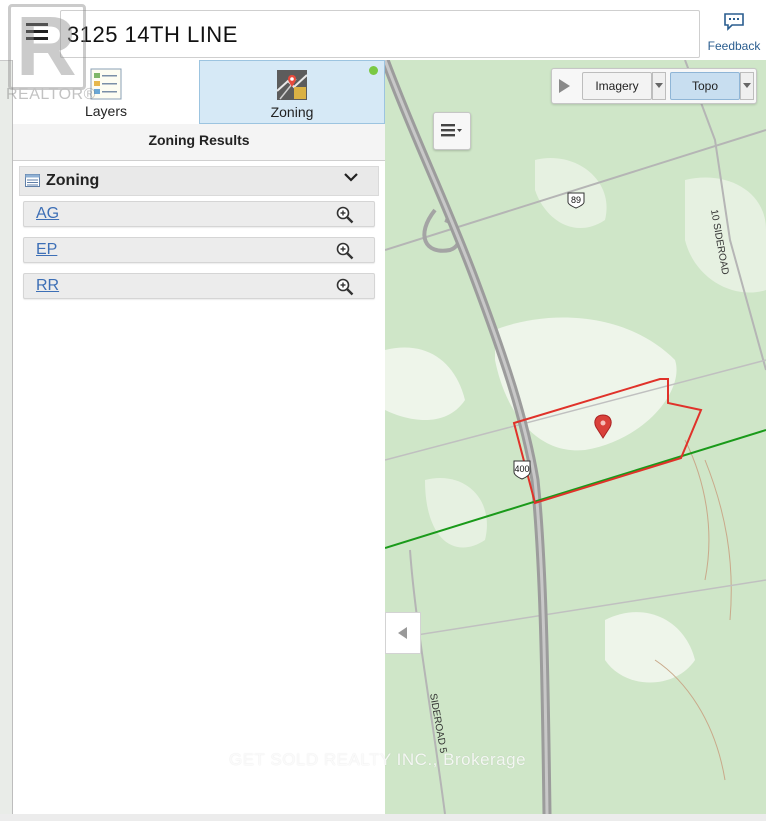 Image resolution: width=766 pixels, height=821 pixels. I want to click on layer-list-button, so click(452, 131).